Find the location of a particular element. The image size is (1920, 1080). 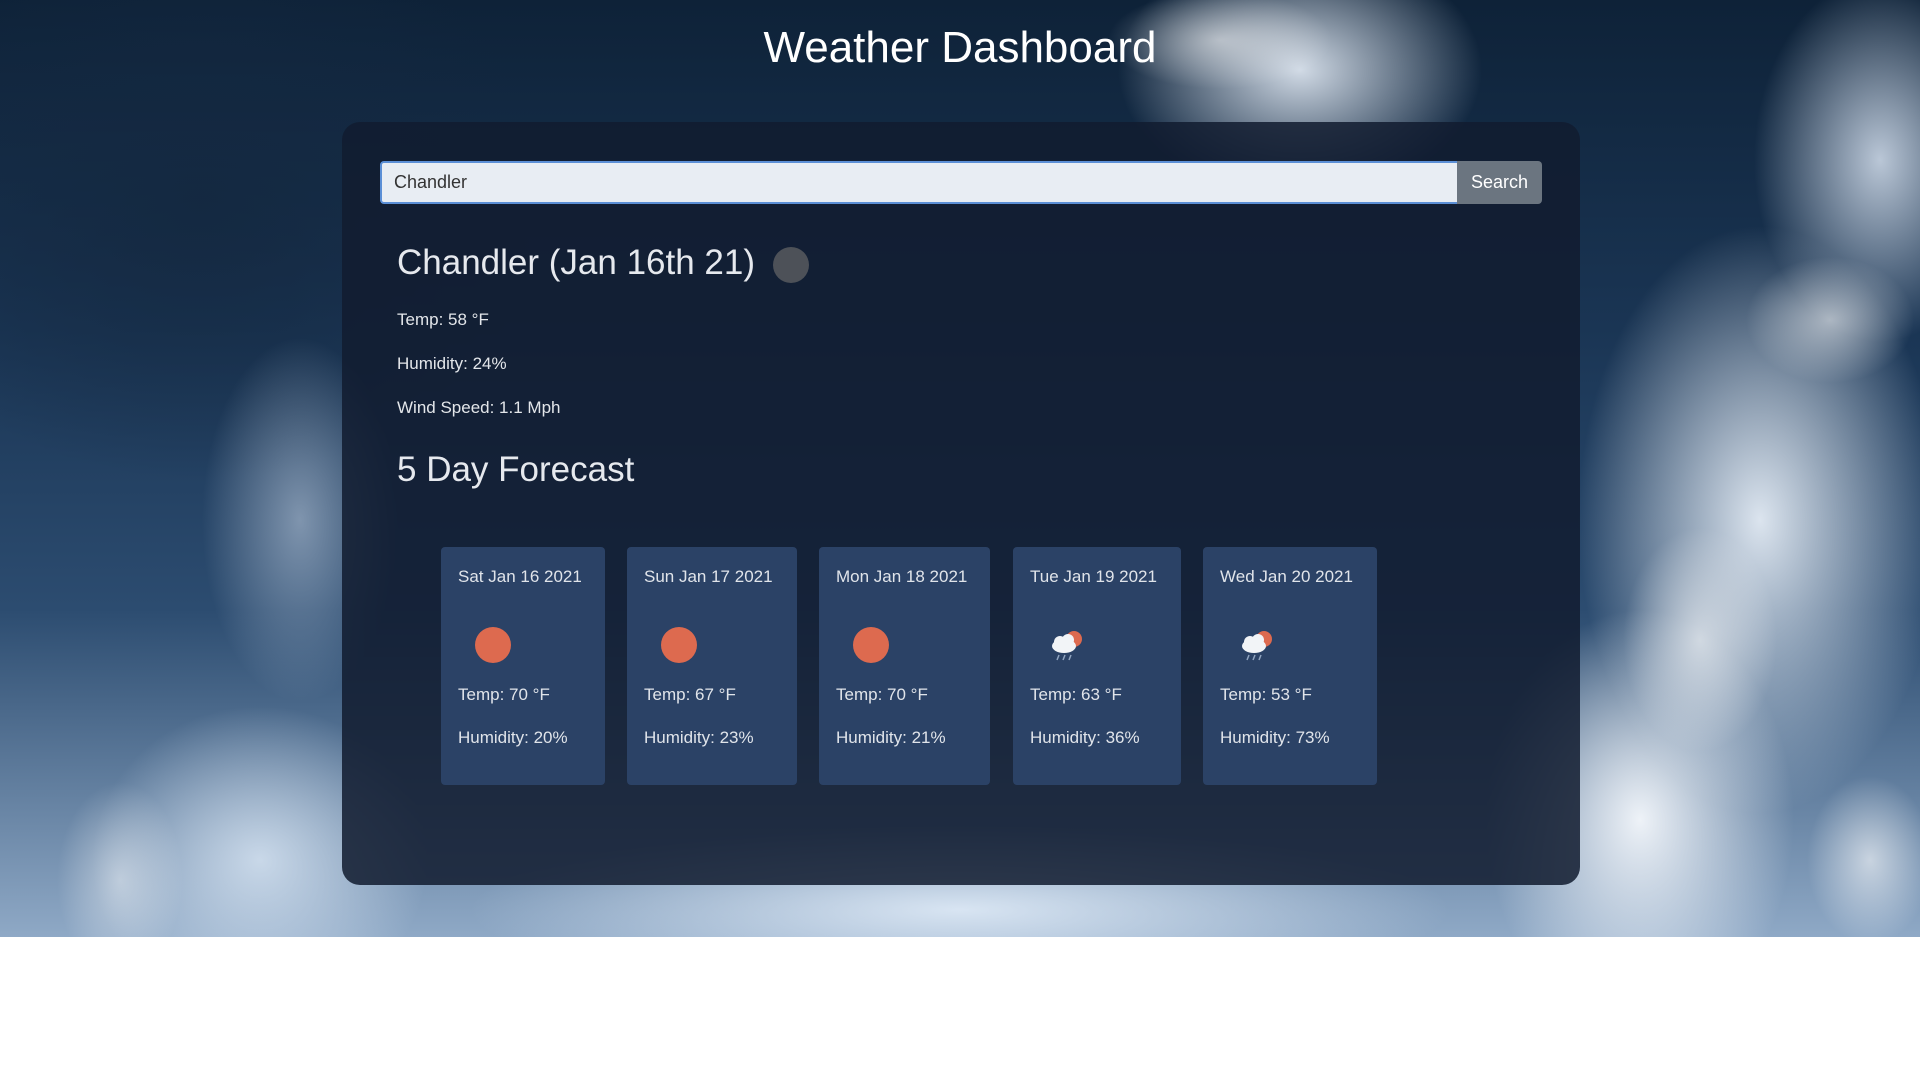

forecast-temp: Temp: 67 °F is located at coordinates (690, 694).